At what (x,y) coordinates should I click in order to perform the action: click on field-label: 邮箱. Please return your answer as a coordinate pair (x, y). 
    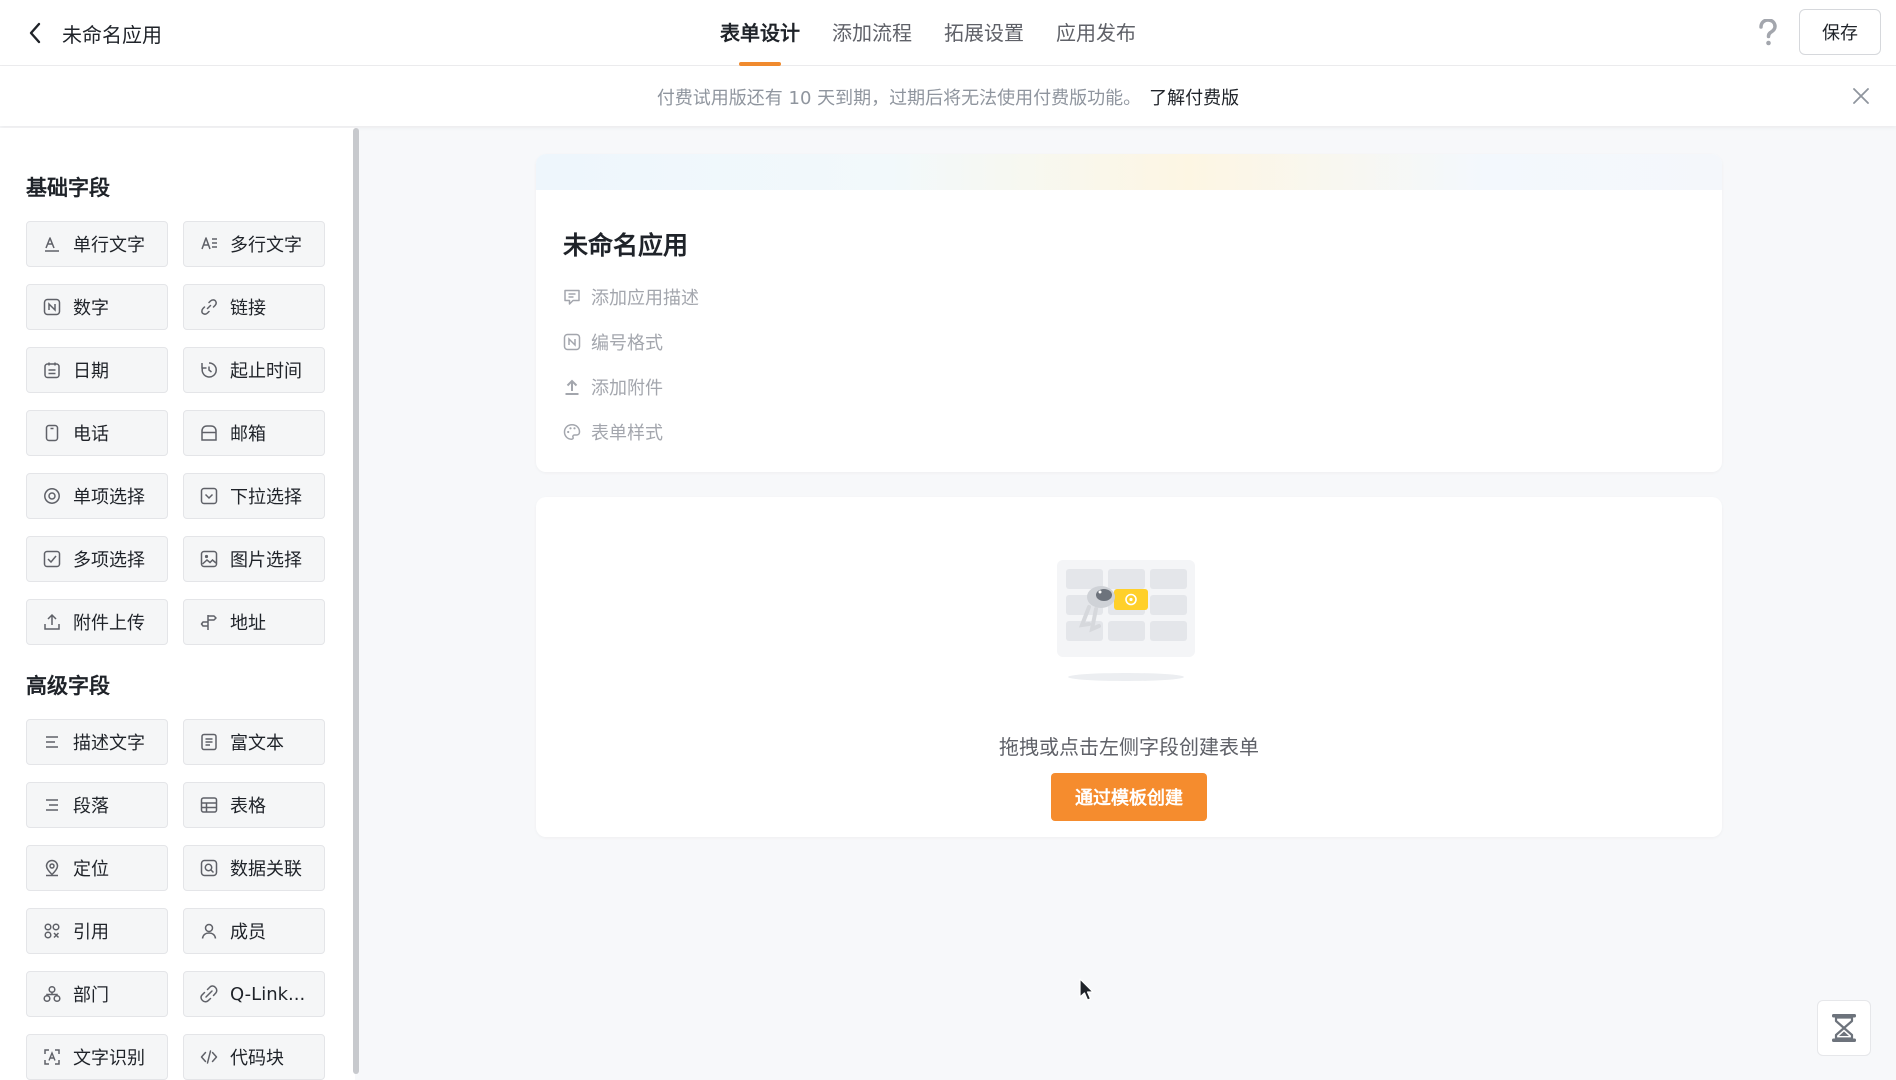
    Looking at the image, I should click on (248, 434).